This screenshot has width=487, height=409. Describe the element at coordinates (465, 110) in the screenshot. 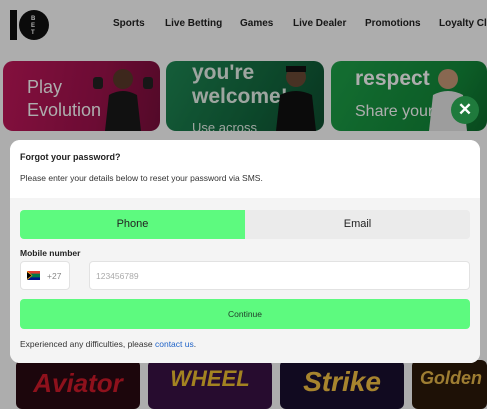

I see `close-icon: ✕` at that location.